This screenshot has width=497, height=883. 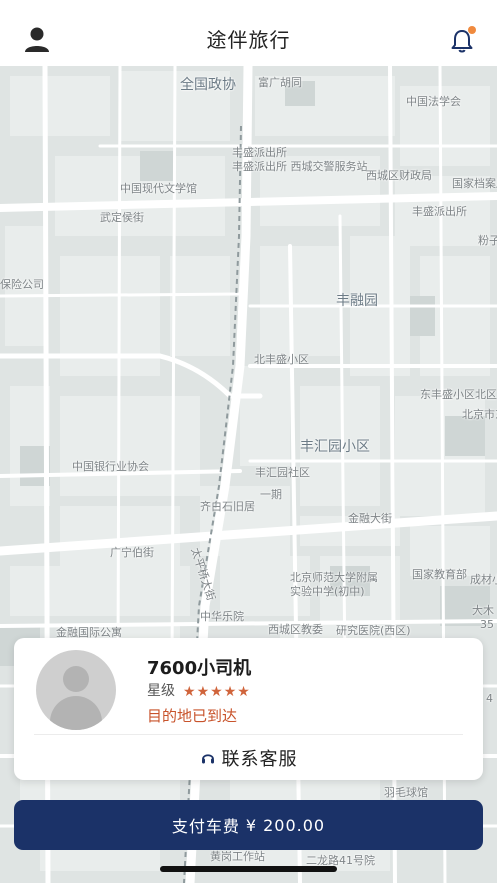 What do you see at coordinates (370, 518) in the screenshot?
I see `map-label: 金融大街` at bounding box center [370, 518].